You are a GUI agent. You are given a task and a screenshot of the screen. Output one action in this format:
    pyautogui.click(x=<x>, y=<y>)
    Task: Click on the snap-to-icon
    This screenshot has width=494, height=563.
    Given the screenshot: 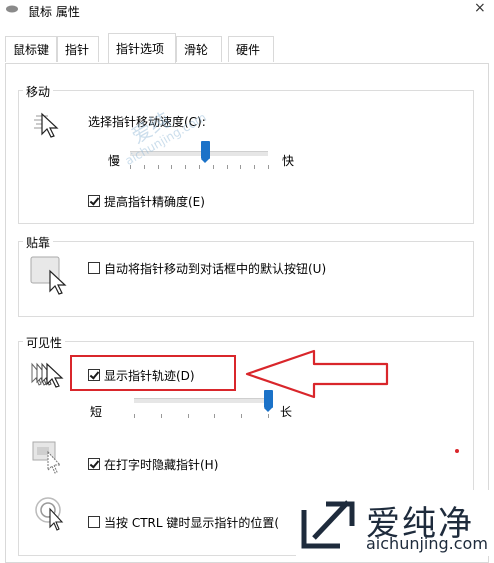 What is the action you would take?
    pyautogui.click(x=48, y=275)
    